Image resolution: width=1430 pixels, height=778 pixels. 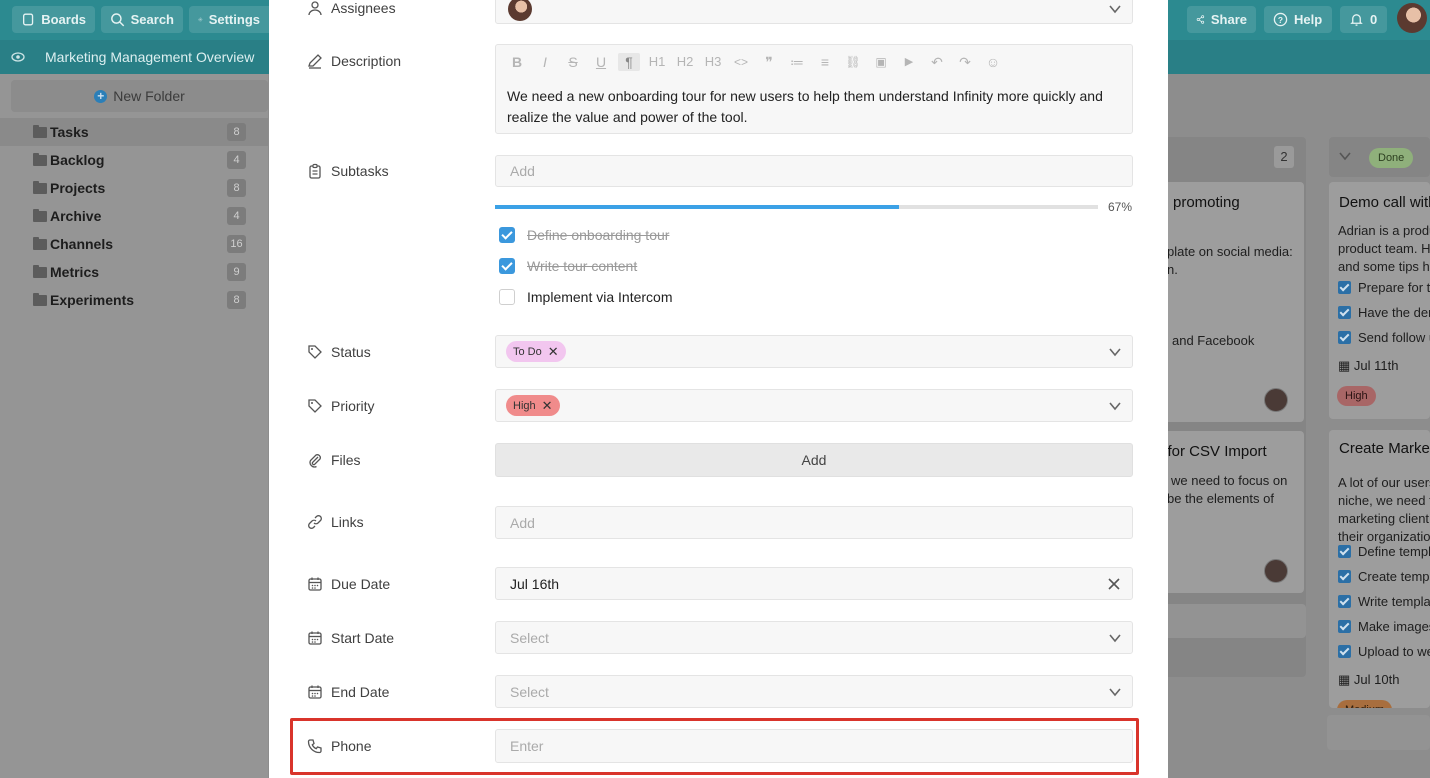 What do you see at coordinates (814, 171) in the screenshot?
I see `subtasks-input: Add` at bounding box center [814, 171].